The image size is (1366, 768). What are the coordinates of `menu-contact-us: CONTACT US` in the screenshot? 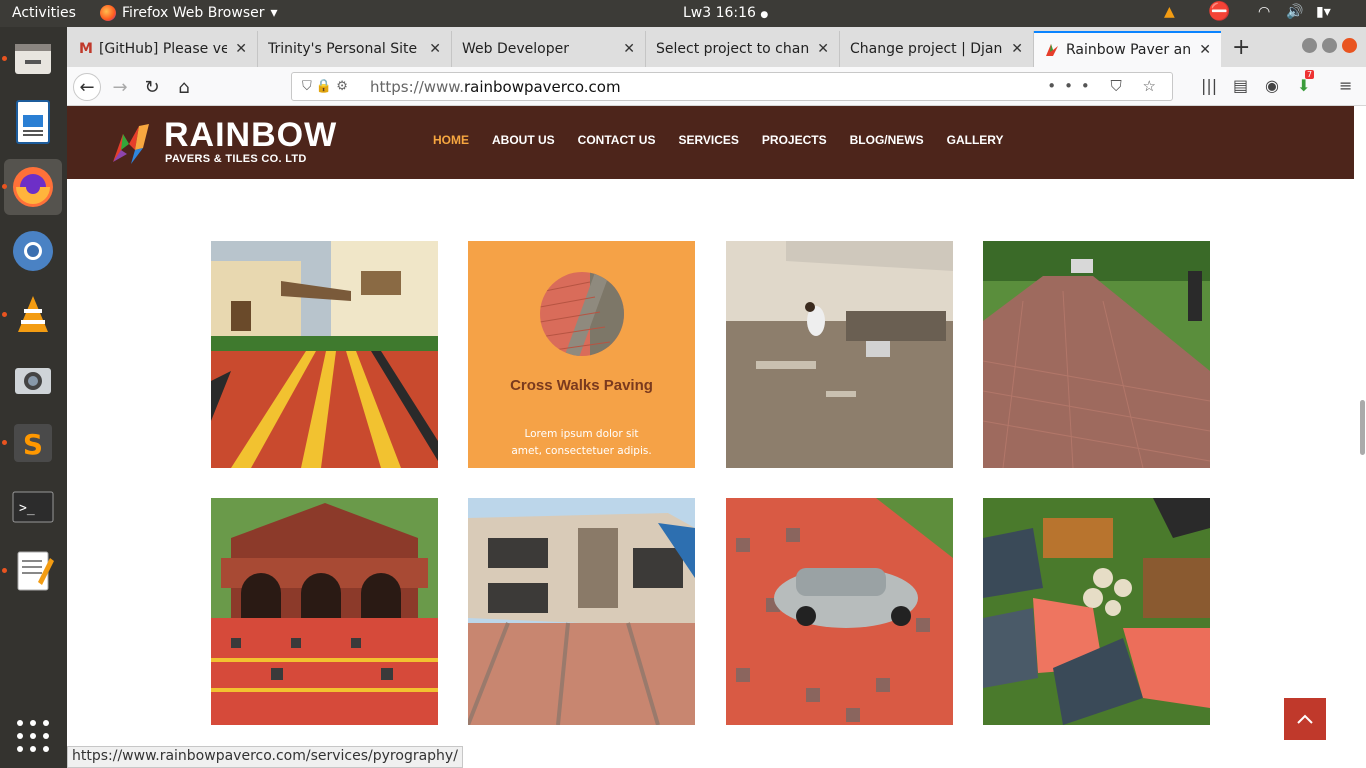 It's located at (617, 140).